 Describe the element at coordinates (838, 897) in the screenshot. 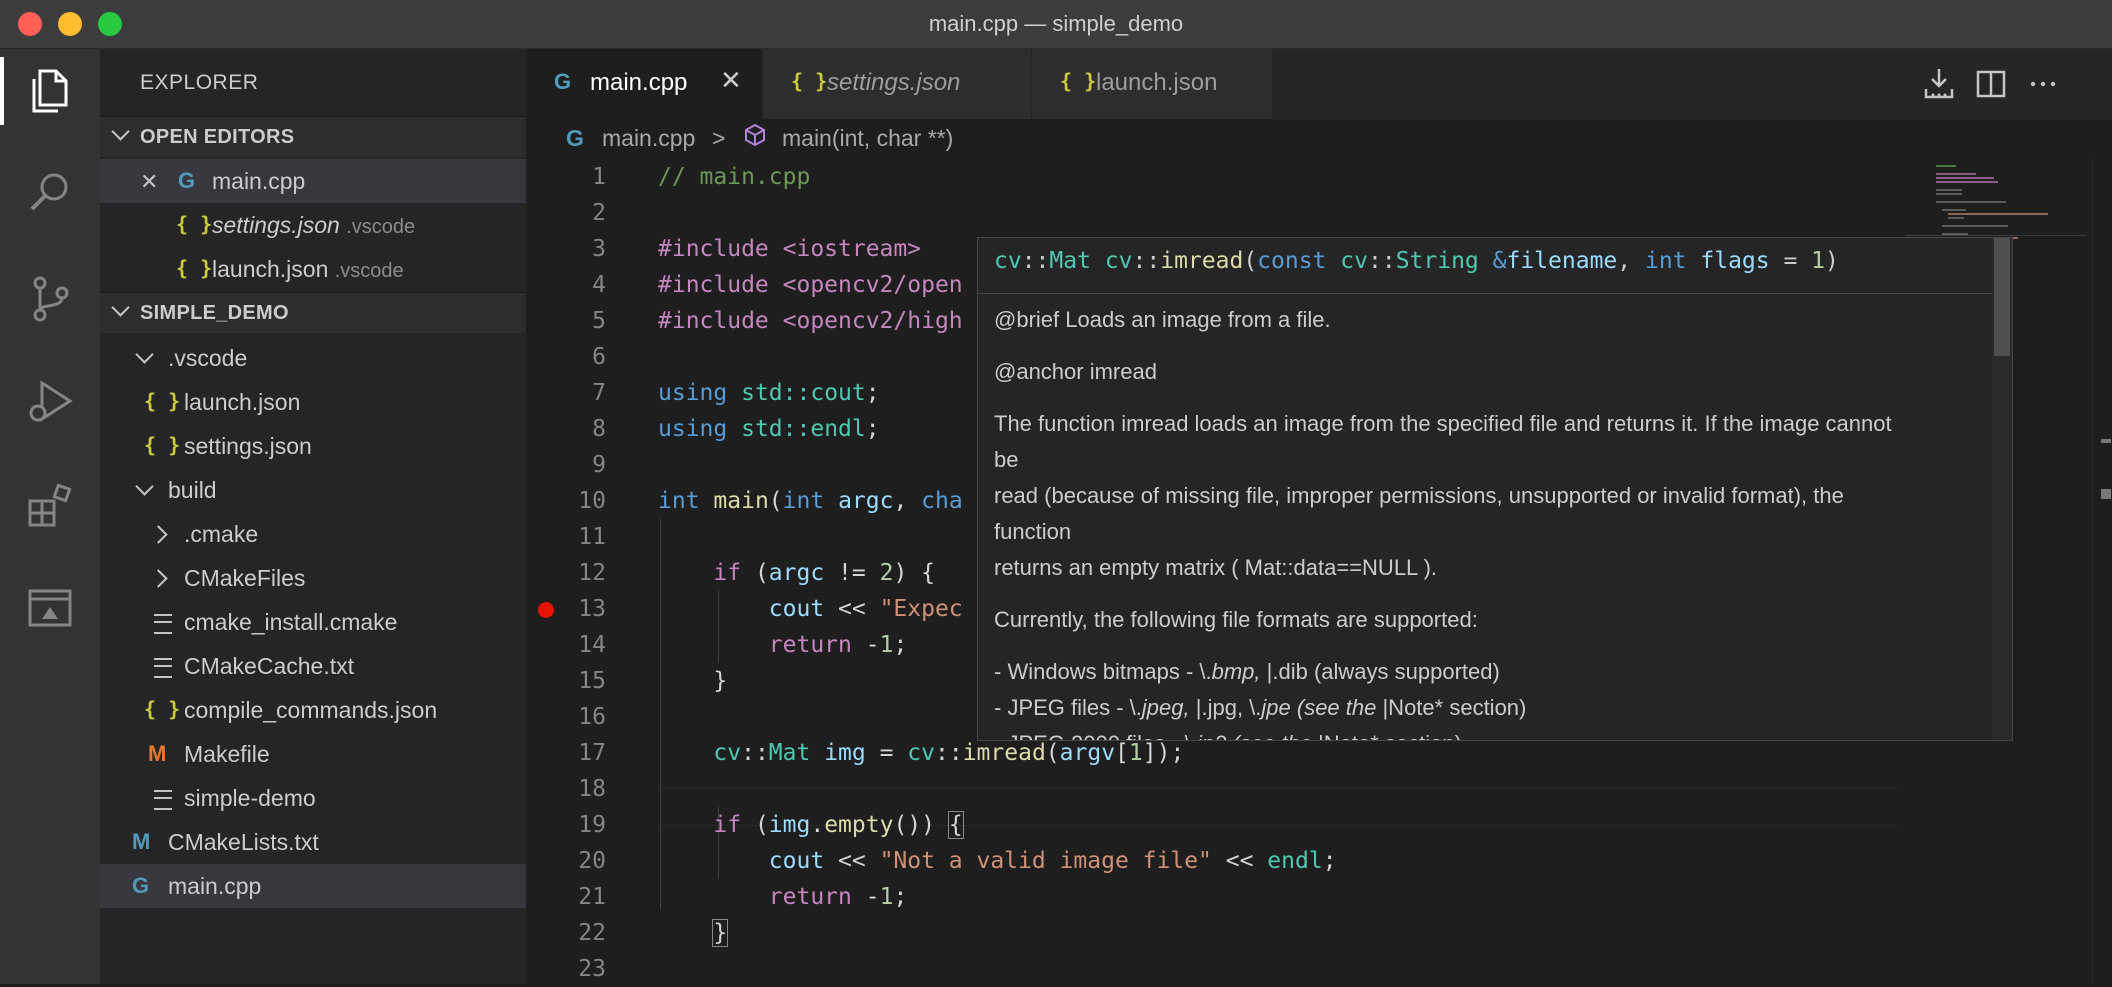

I see `code-line: return -1;` at that location.